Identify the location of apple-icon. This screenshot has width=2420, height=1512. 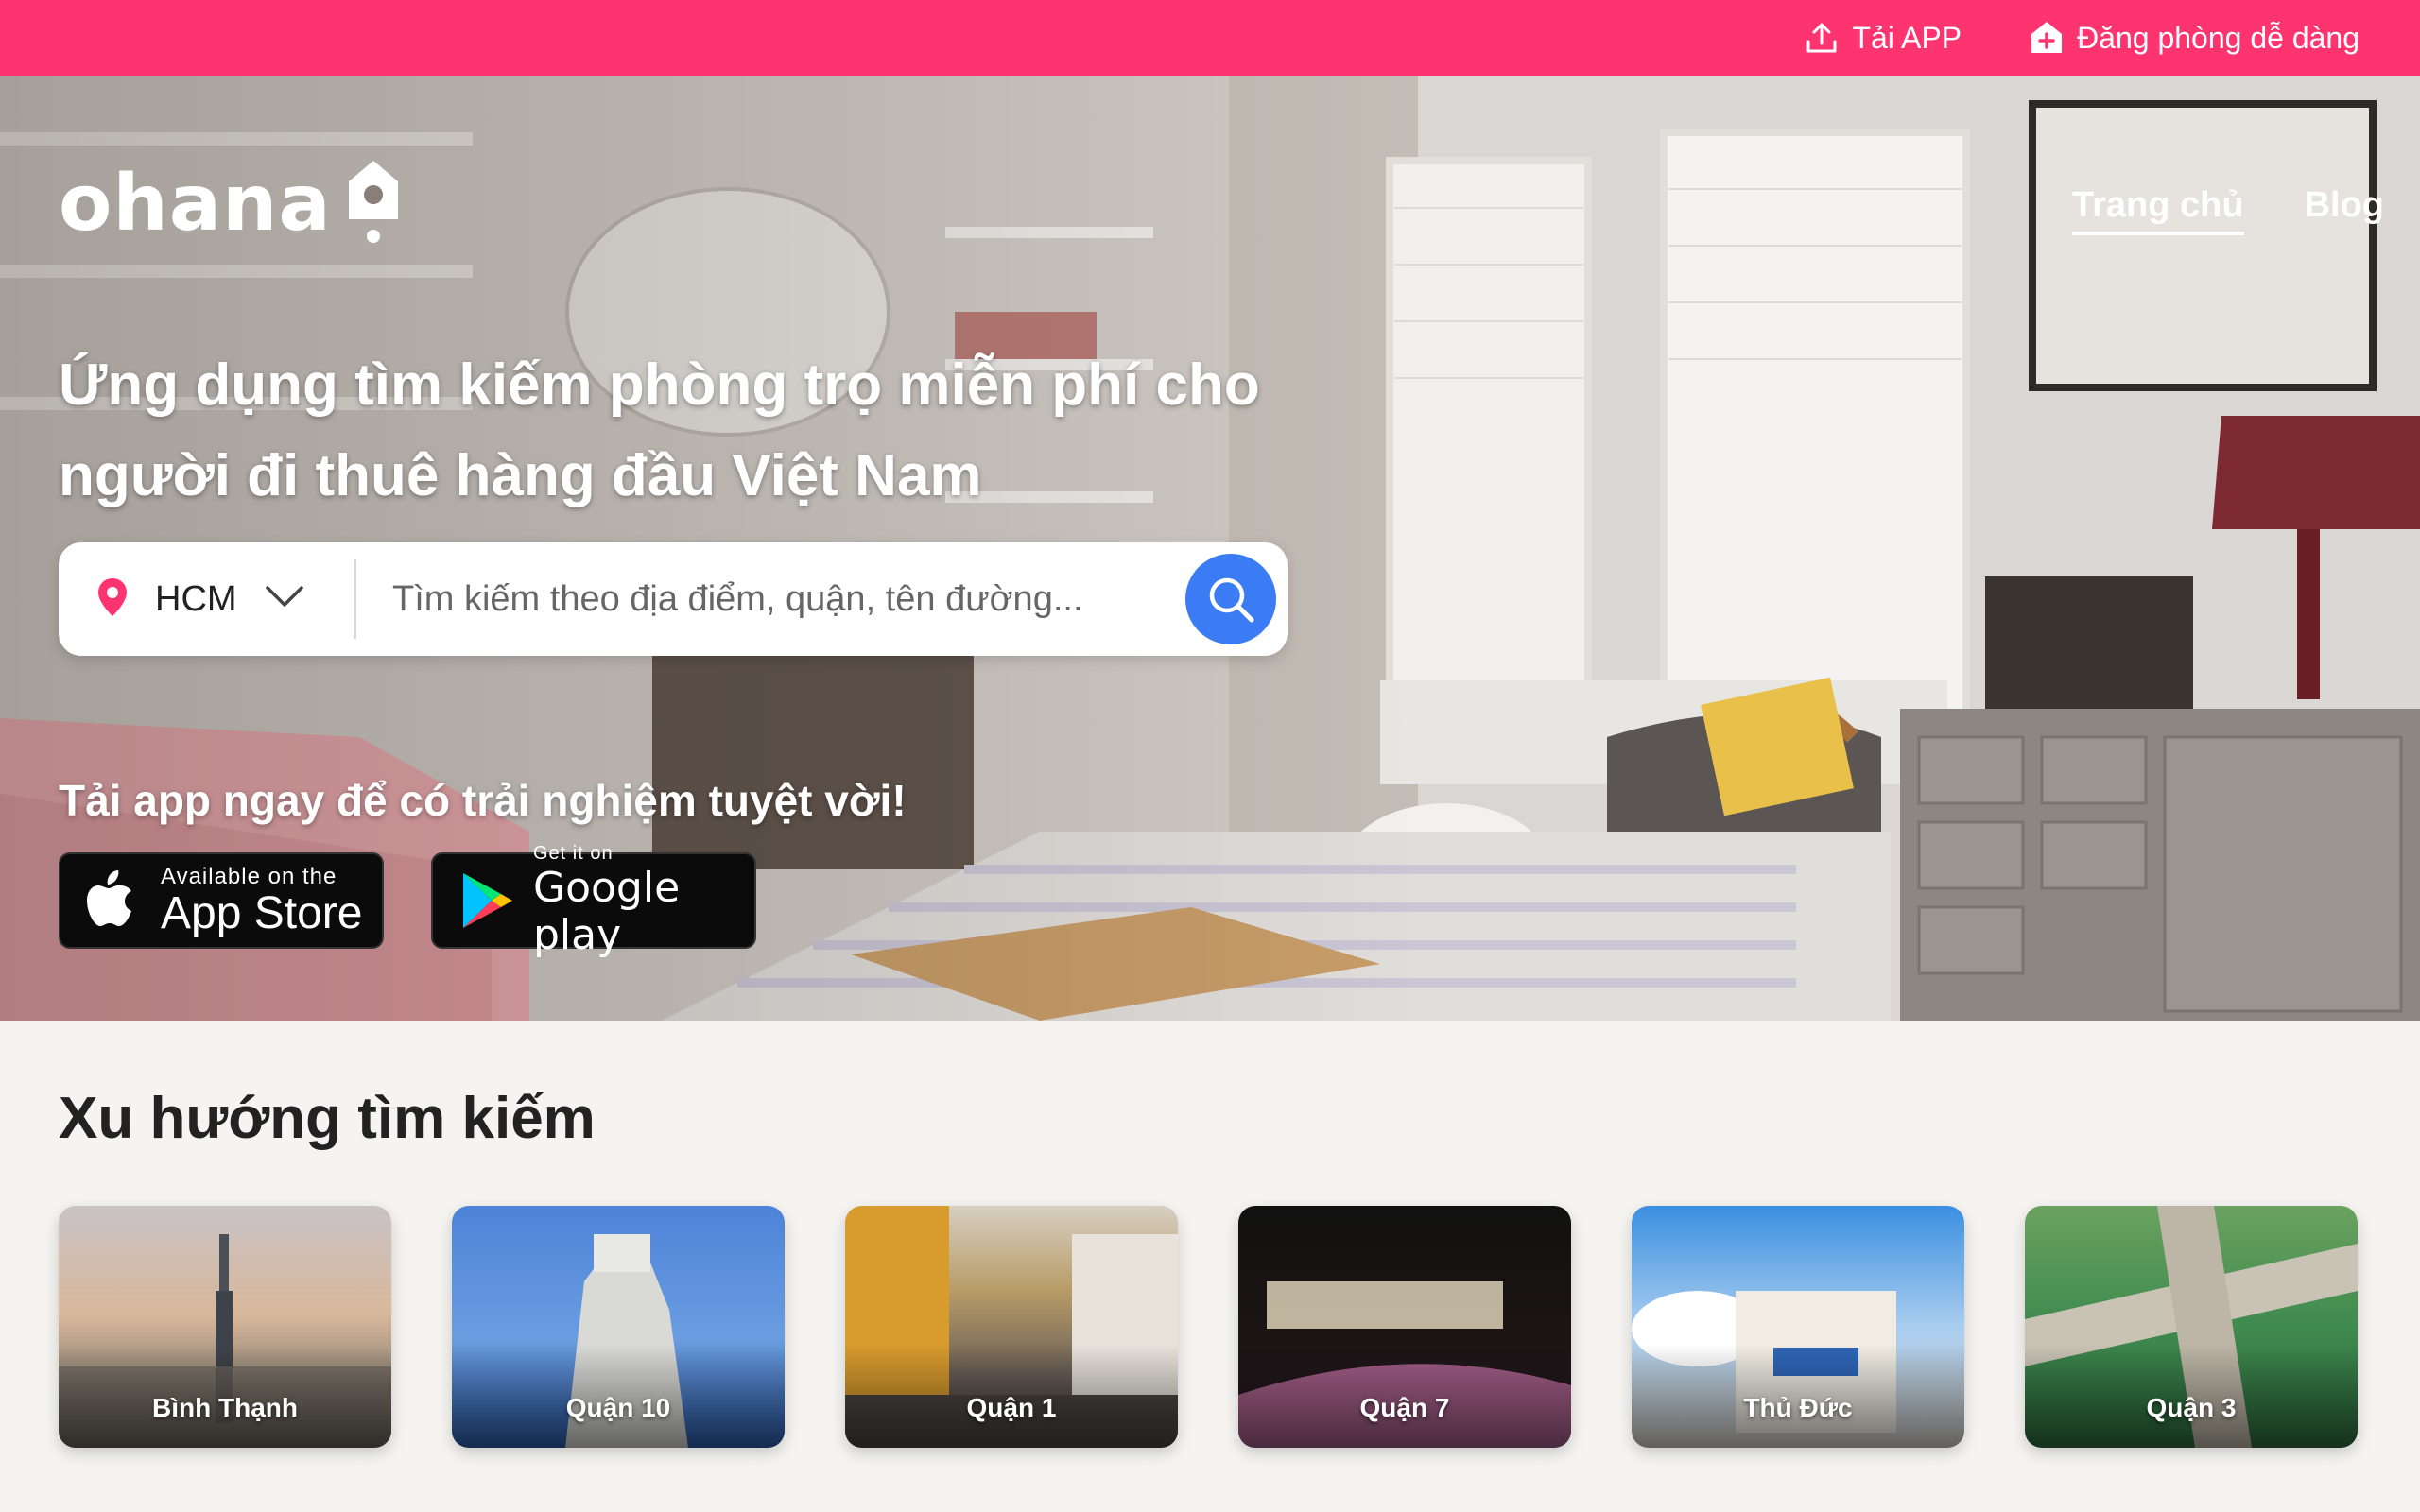
(109, 898).